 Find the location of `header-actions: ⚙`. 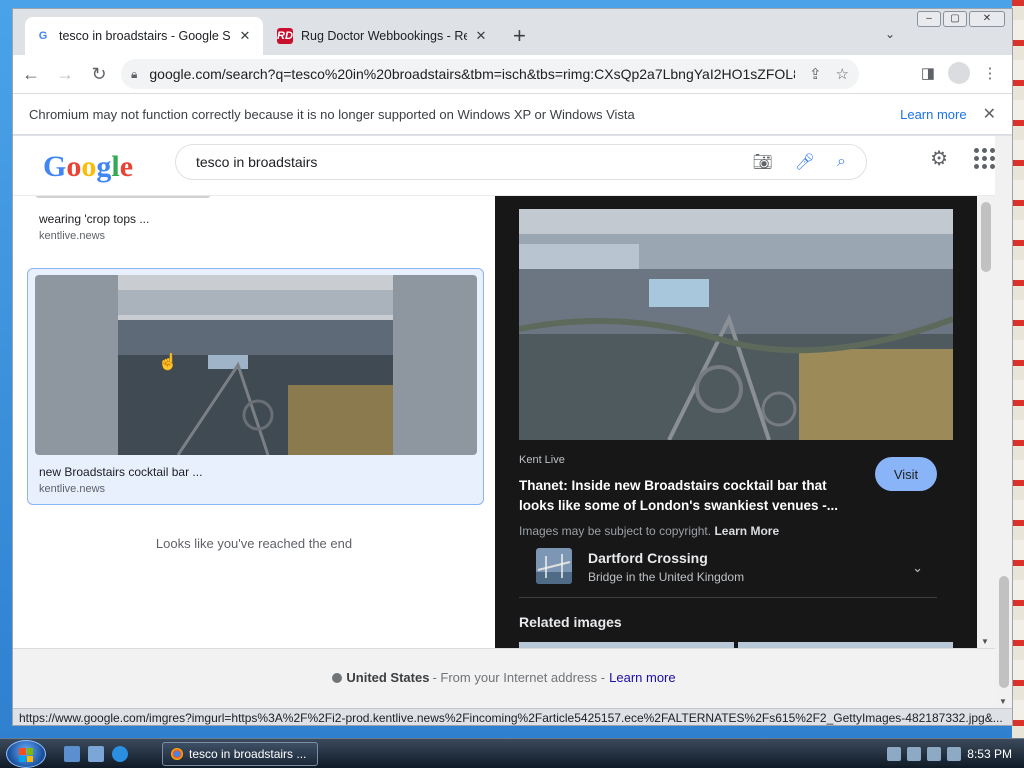

header-actions: ⚙ is located at coordinates (962, 158).